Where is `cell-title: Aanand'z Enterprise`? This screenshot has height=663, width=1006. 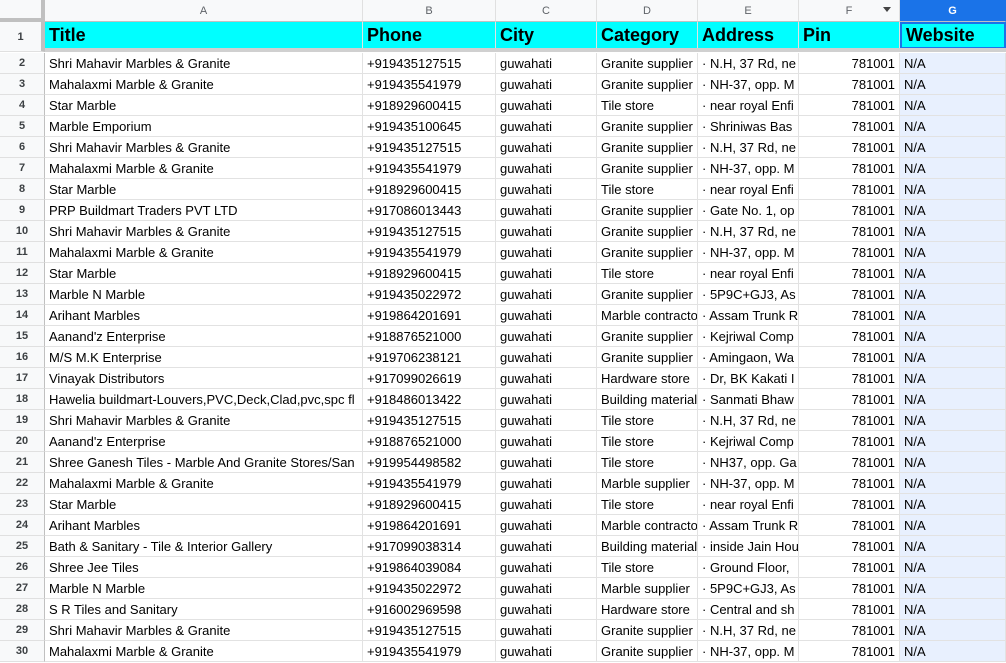
cell-title: Aanand'z Enterprise is located at coordinates (204, 336).